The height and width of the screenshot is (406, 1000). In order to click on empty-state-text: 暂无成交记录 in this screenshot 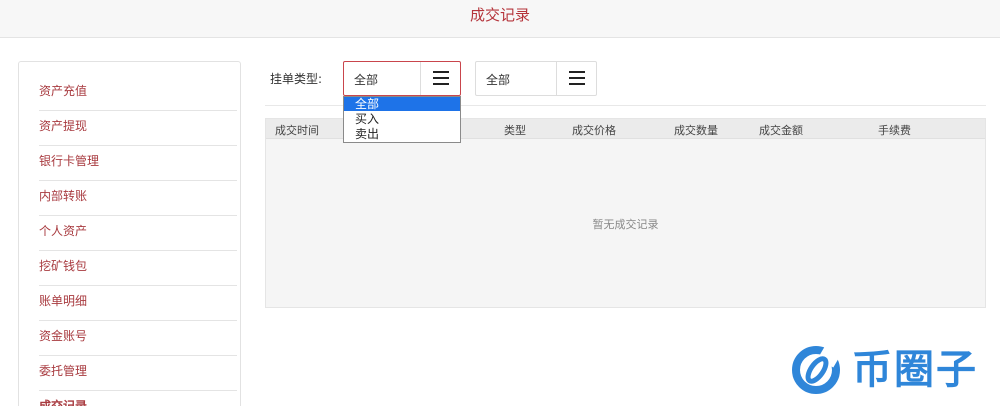, I will do `click(625, 224)`.